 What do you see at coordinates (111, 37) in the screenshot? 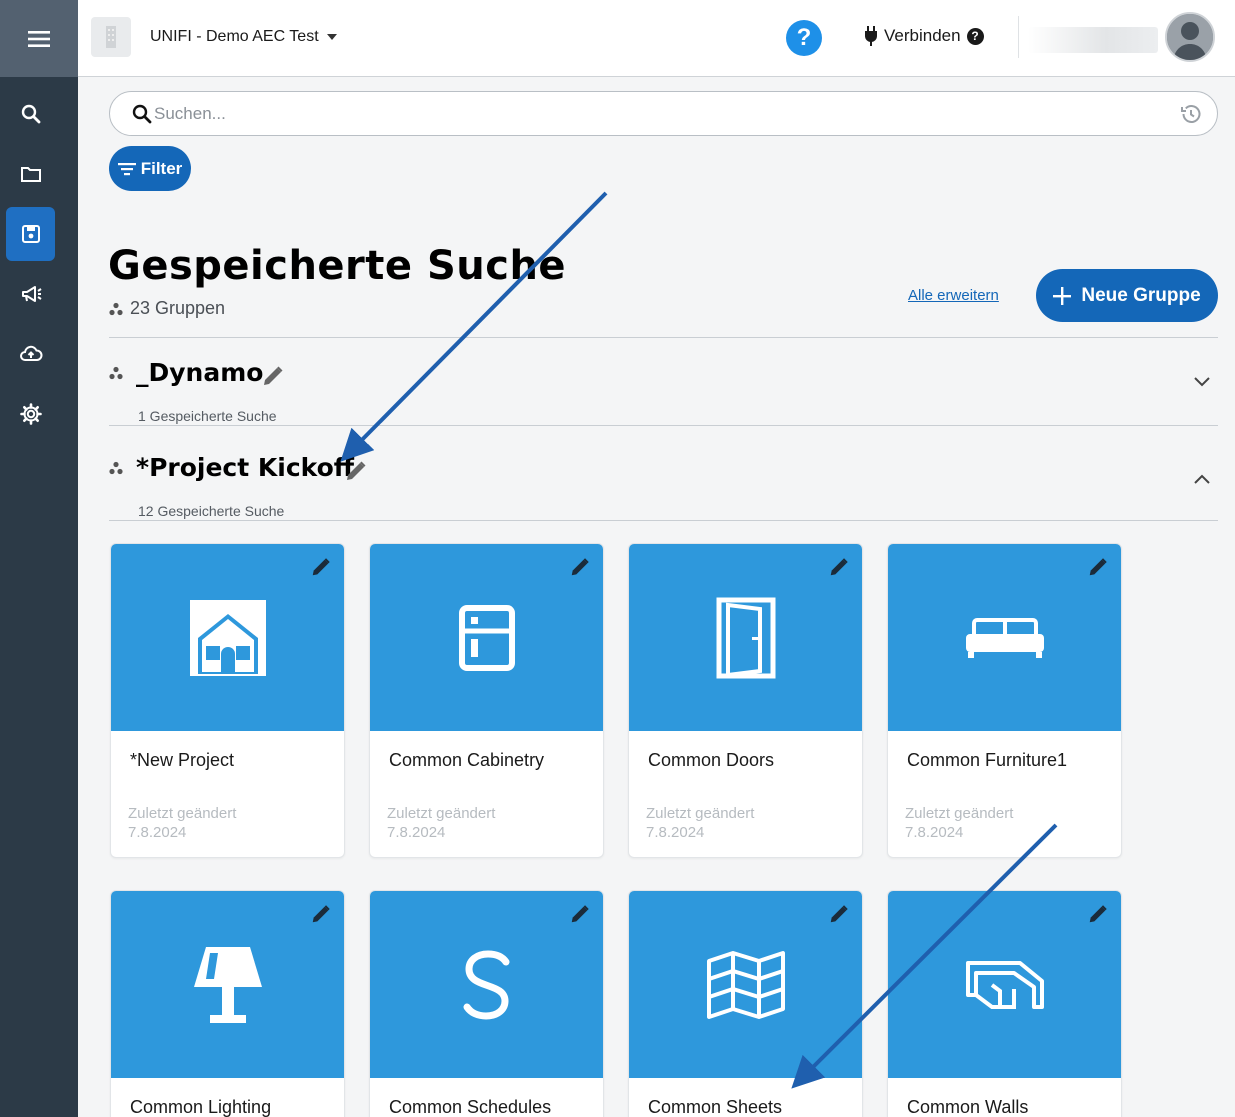
I see `building-icon` at bounding box center [111, 37].